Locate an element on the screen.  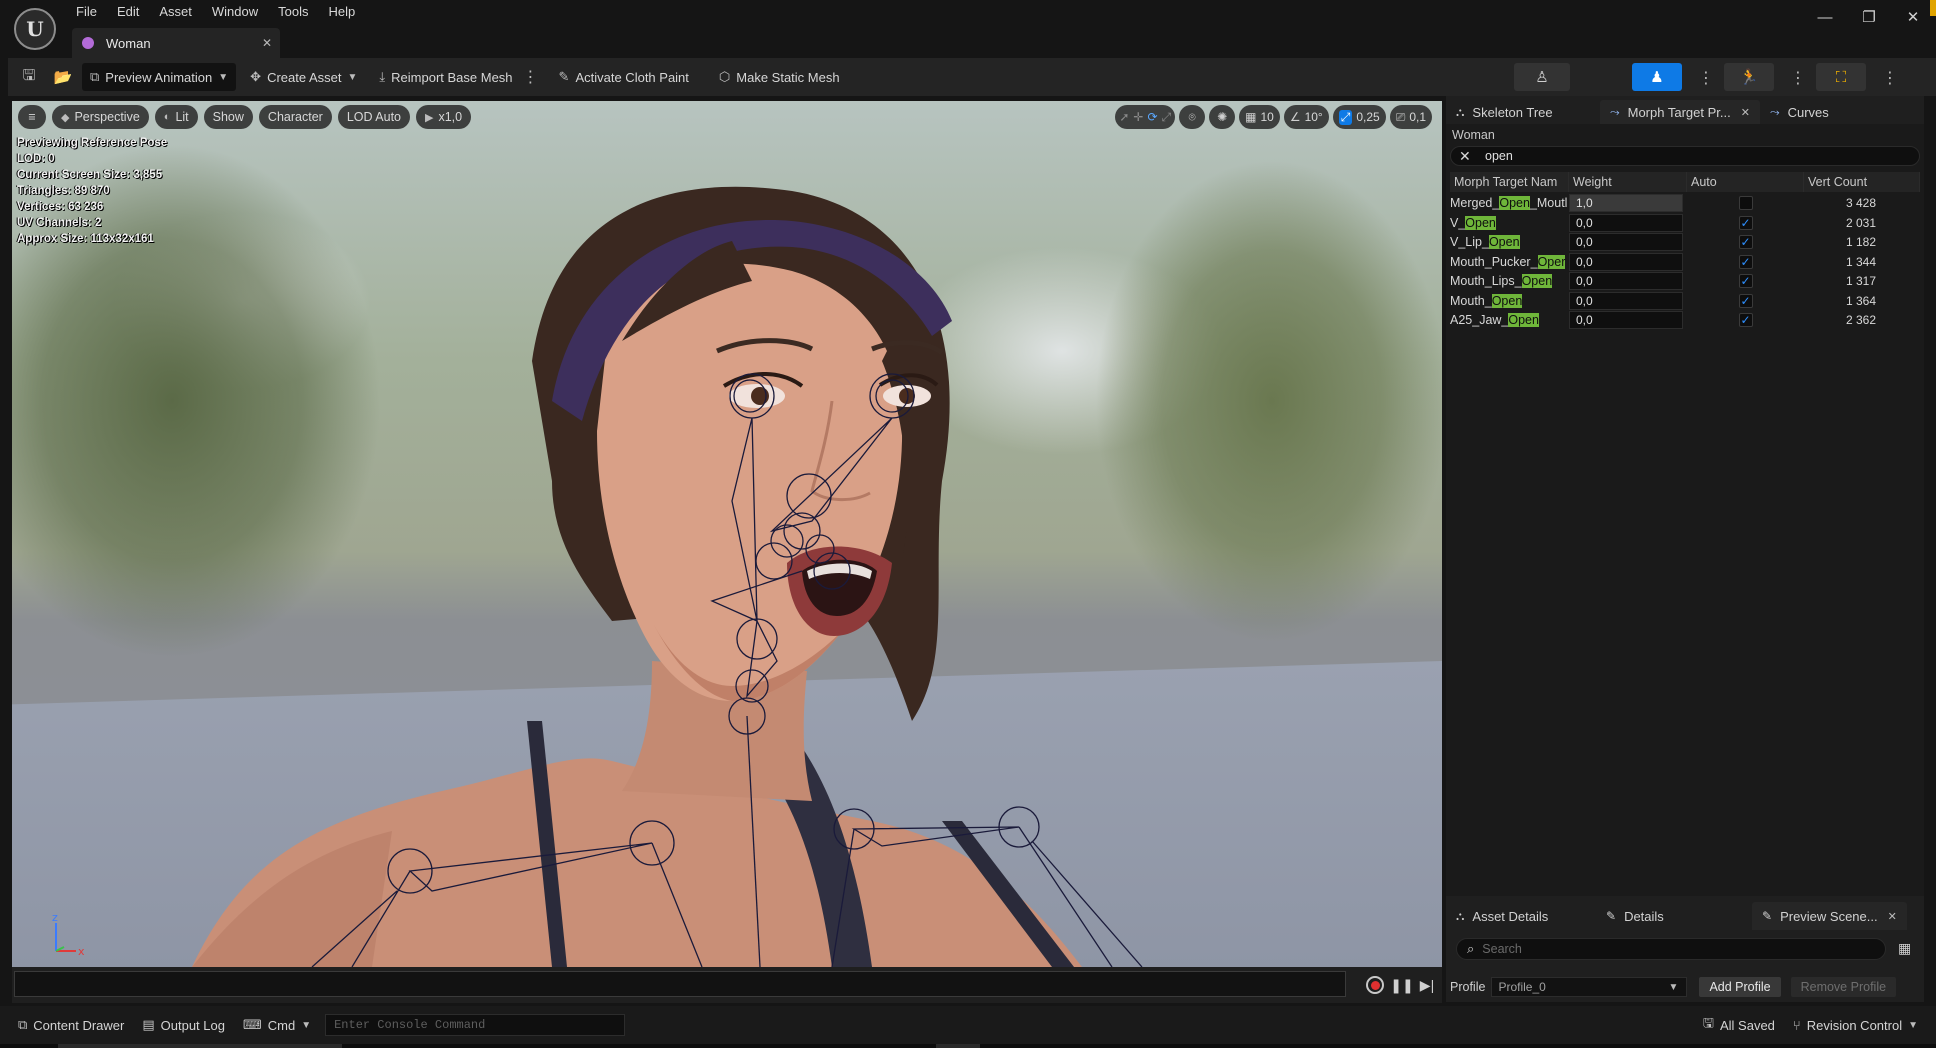
menu-help: Help is located at coordinates (341, 12).